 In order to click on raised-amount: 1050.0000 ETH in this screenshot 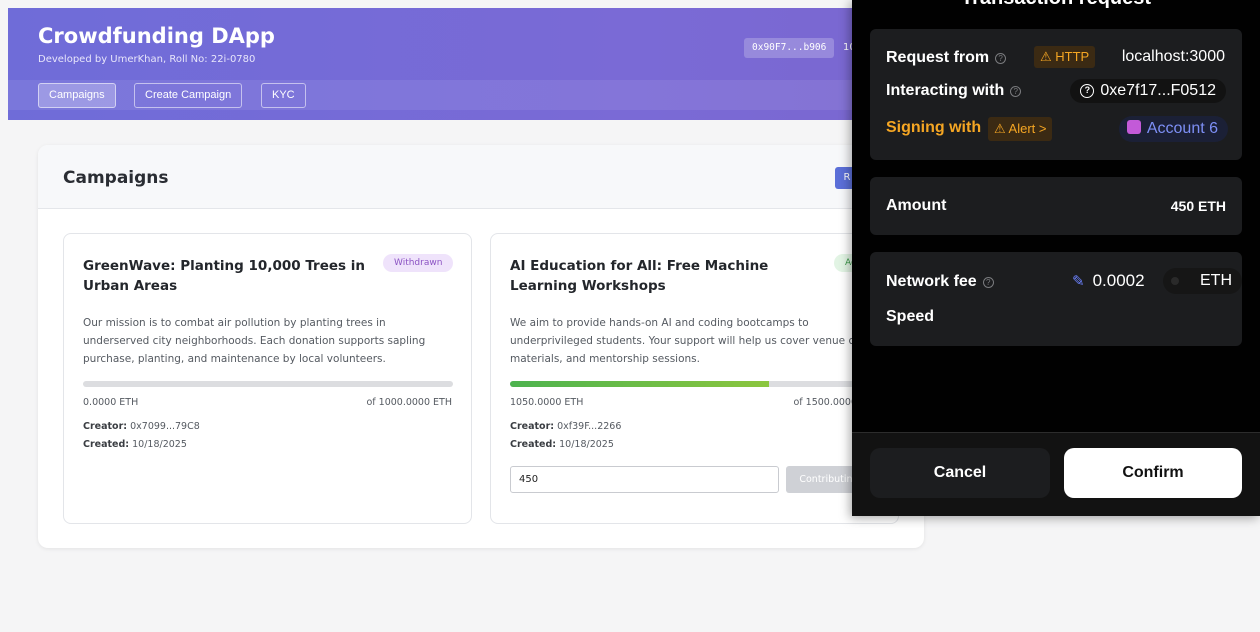, I will do `click(547, 402)`.